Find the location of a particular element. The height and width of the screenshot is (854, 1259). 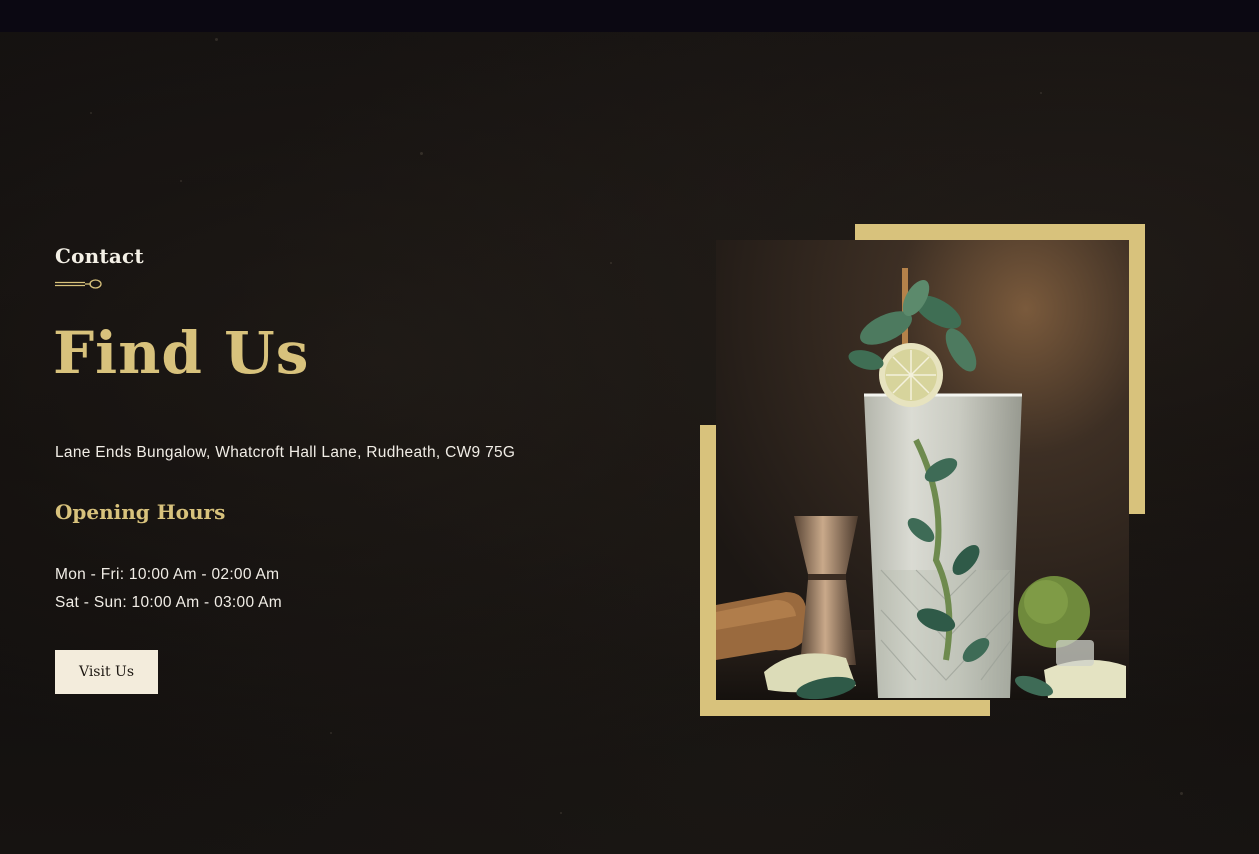

top-bar is located at coordinates (629, 16).